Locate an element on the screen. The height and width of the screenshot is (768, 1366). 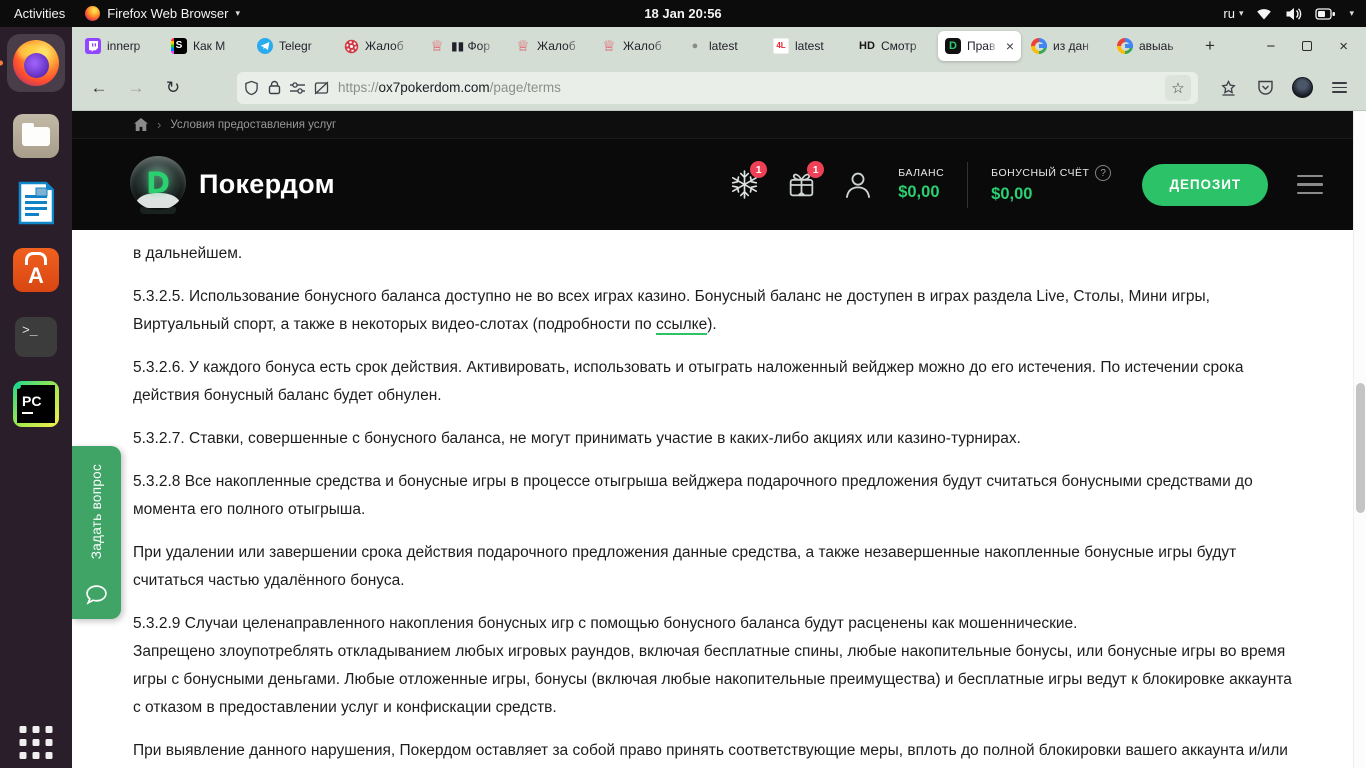
focused-app-label: Firefox Web Browser is located at coordinates (168, 13).